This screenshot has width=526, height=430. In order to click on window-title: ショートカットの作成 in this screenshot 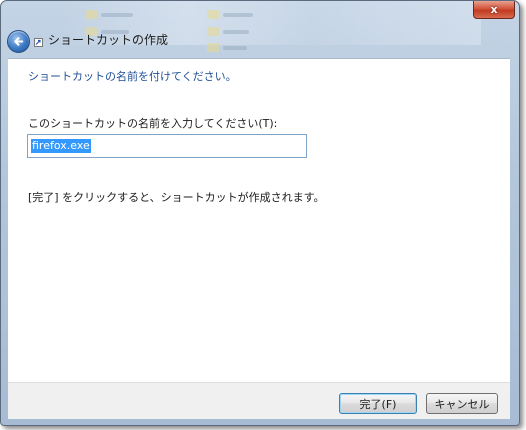, I will do `click(108, 40)`.